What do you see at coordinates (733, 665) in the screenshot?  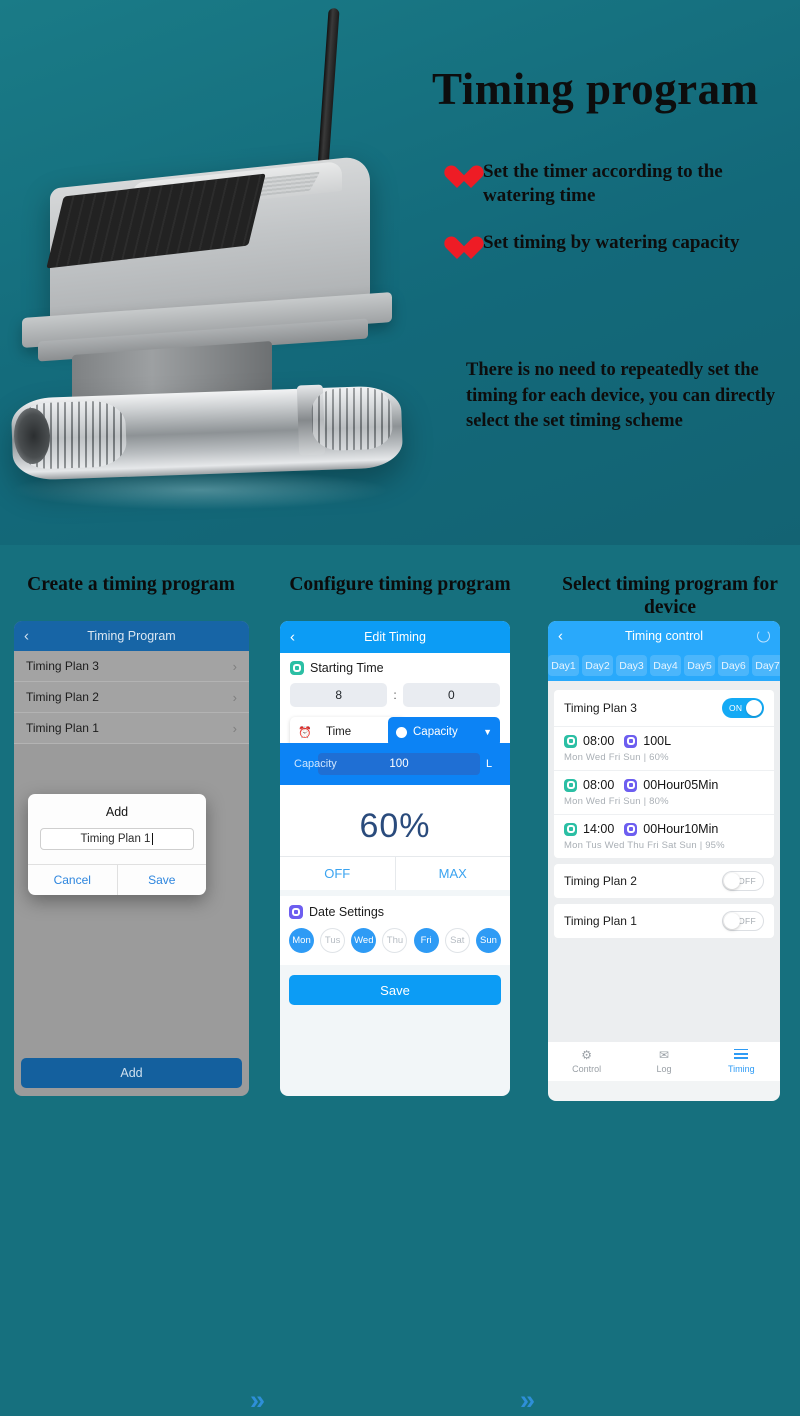 I see `tab-day6: Day6` at bounding box center [733, 665].